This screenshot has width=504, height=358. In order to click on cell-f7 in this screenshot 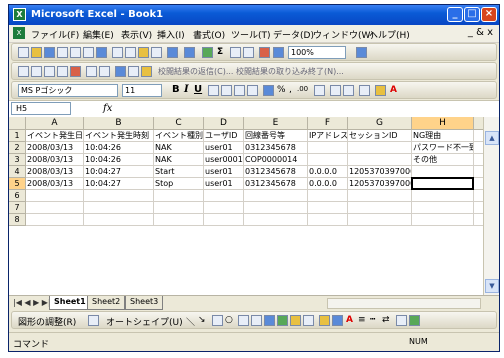, I will do `click(328, 208)`.